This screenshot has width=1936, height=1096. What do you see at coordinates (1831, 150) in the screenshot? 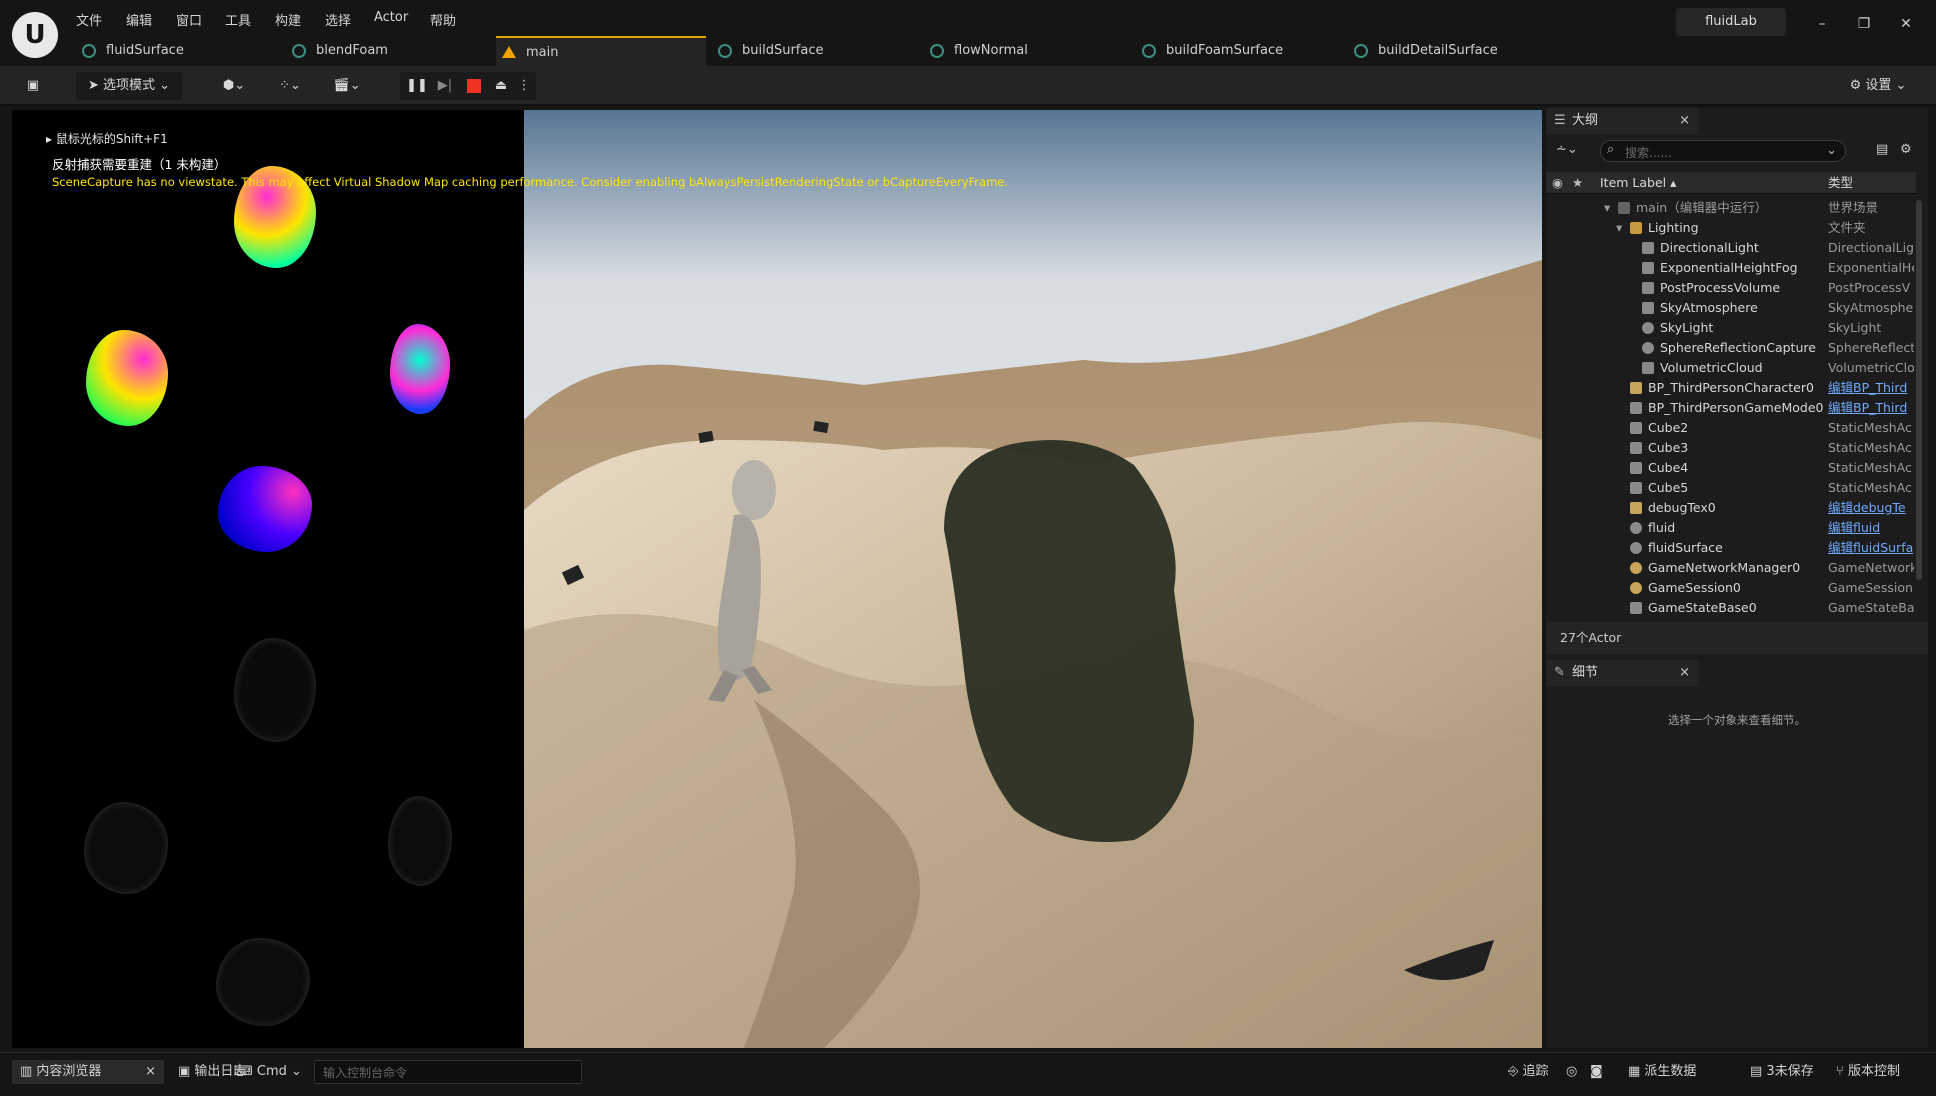
I see `chevron-down-icon: ⌄` at bounding box center [1831, 150].